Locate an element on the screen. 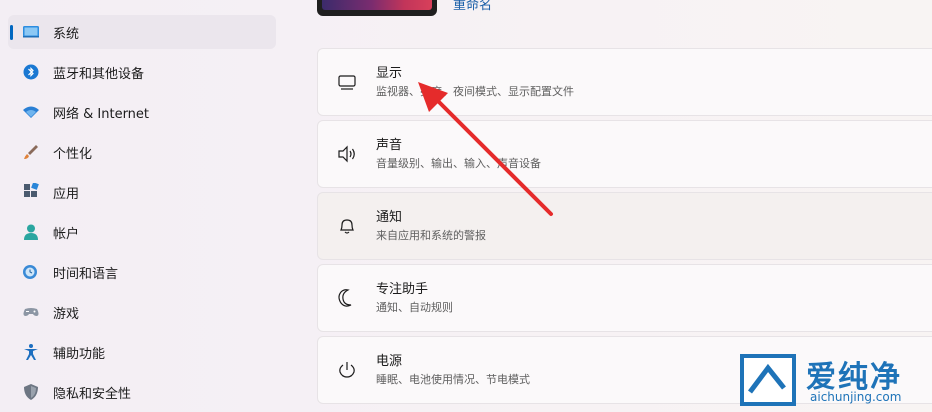 The width and height of the screenshot is (932, 412). sidebar-item-time-language: 时间和语言 is located at coordinates (142, 272).